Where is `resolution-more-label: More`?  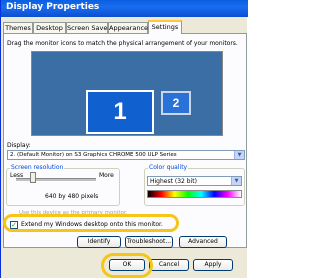
resolution-more-label: More is located at coordinates (106, 175).